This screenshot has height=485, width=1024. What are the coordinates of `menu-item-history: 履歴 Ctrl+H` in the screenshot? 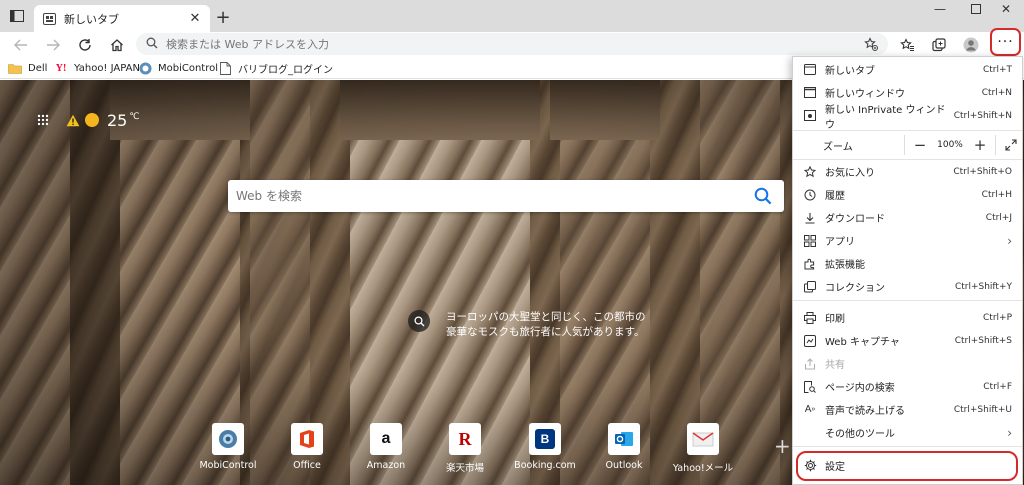 It's located at (907, 194).